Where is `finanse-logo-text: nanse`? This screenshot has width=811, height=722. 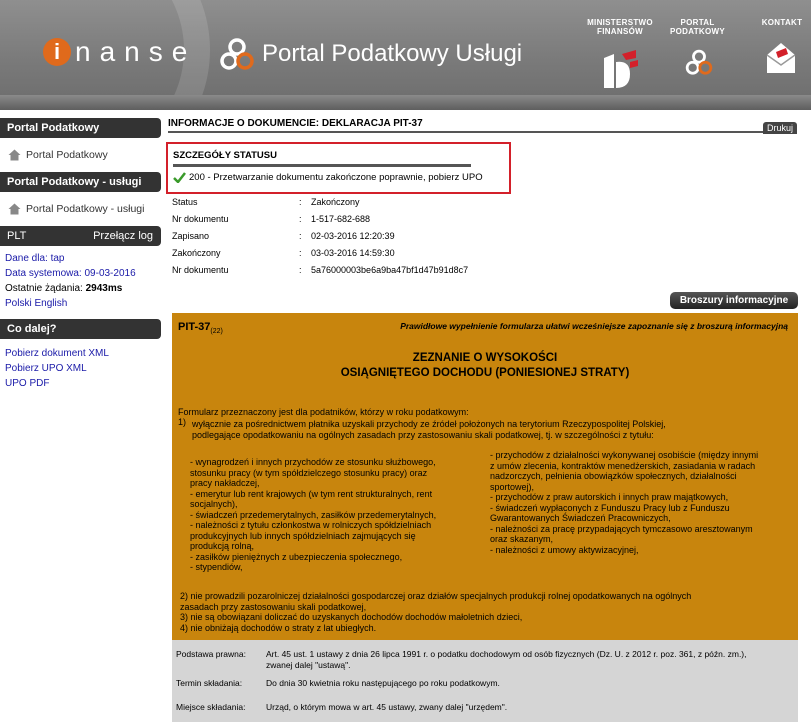
finanse-logo-text: nanse is located at coordinates (136, 51).